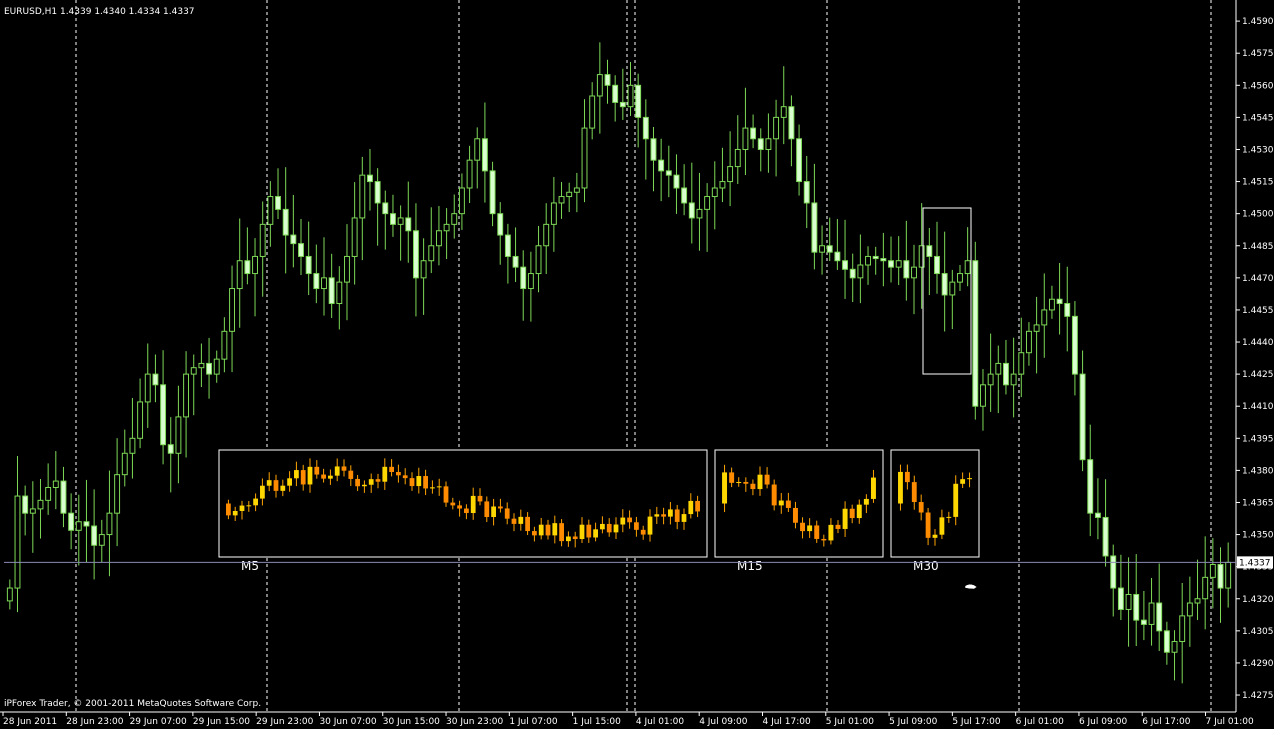  What do you see at coordinates (1258, 86) in the screenshot?
I see `y-tick-label: 1.4560` at bounding box center [1258, 86].